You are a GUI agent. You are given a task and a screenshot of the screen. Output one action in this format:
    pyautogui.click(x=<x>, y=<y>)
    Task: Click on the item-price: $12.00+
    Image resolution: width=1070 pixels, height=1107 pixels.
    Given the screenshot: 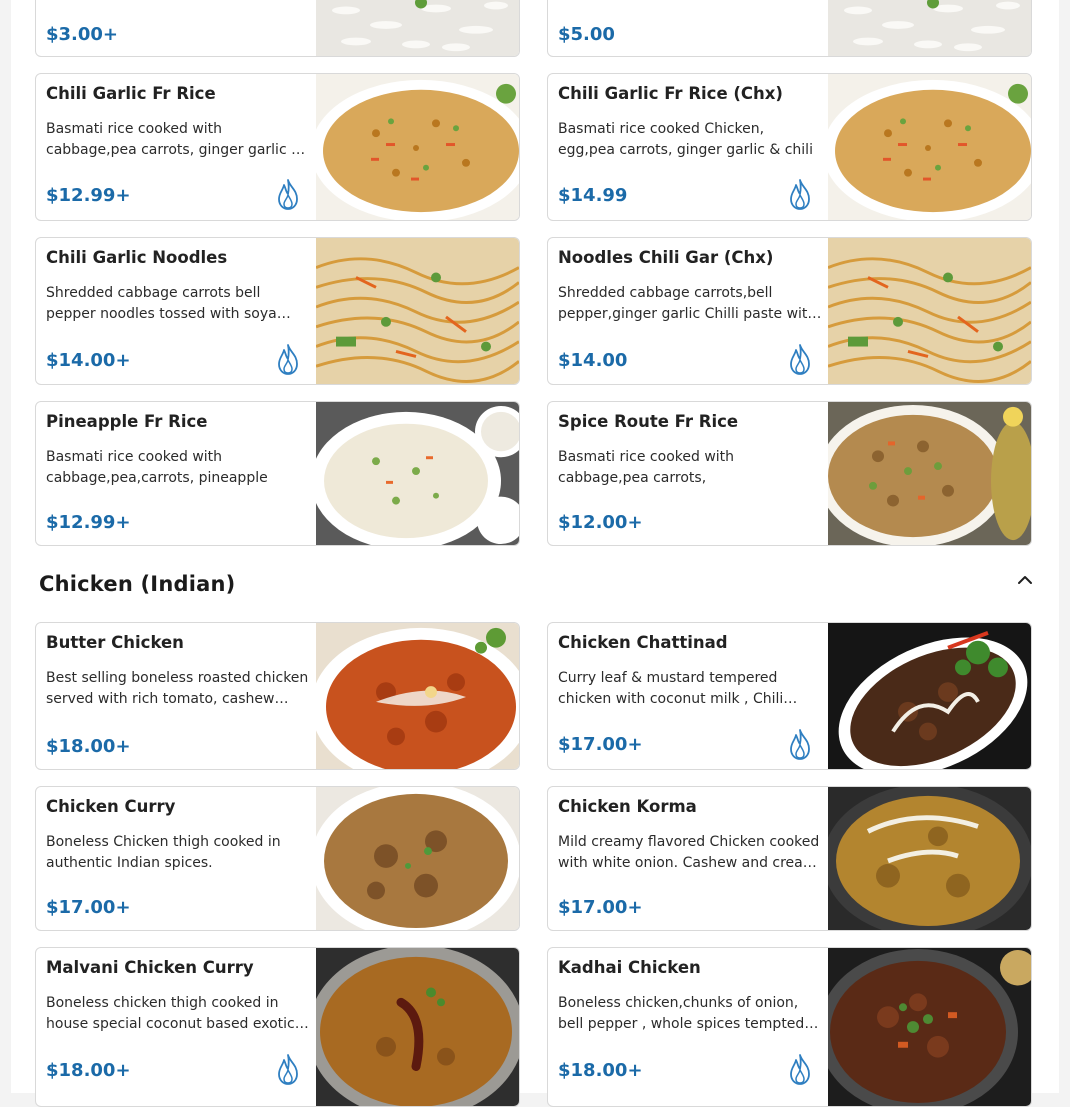 What is the action you would take?
    pyautogui.click(x=600, y=522)
    